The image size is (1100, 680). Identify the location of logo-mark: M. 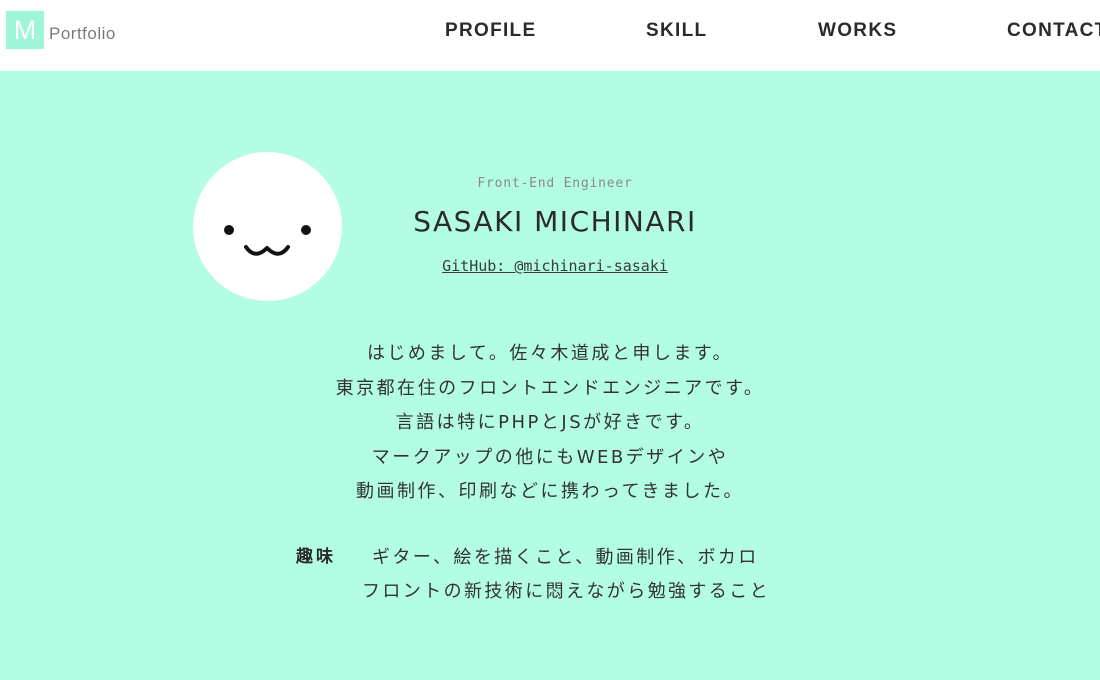
(25, 30).